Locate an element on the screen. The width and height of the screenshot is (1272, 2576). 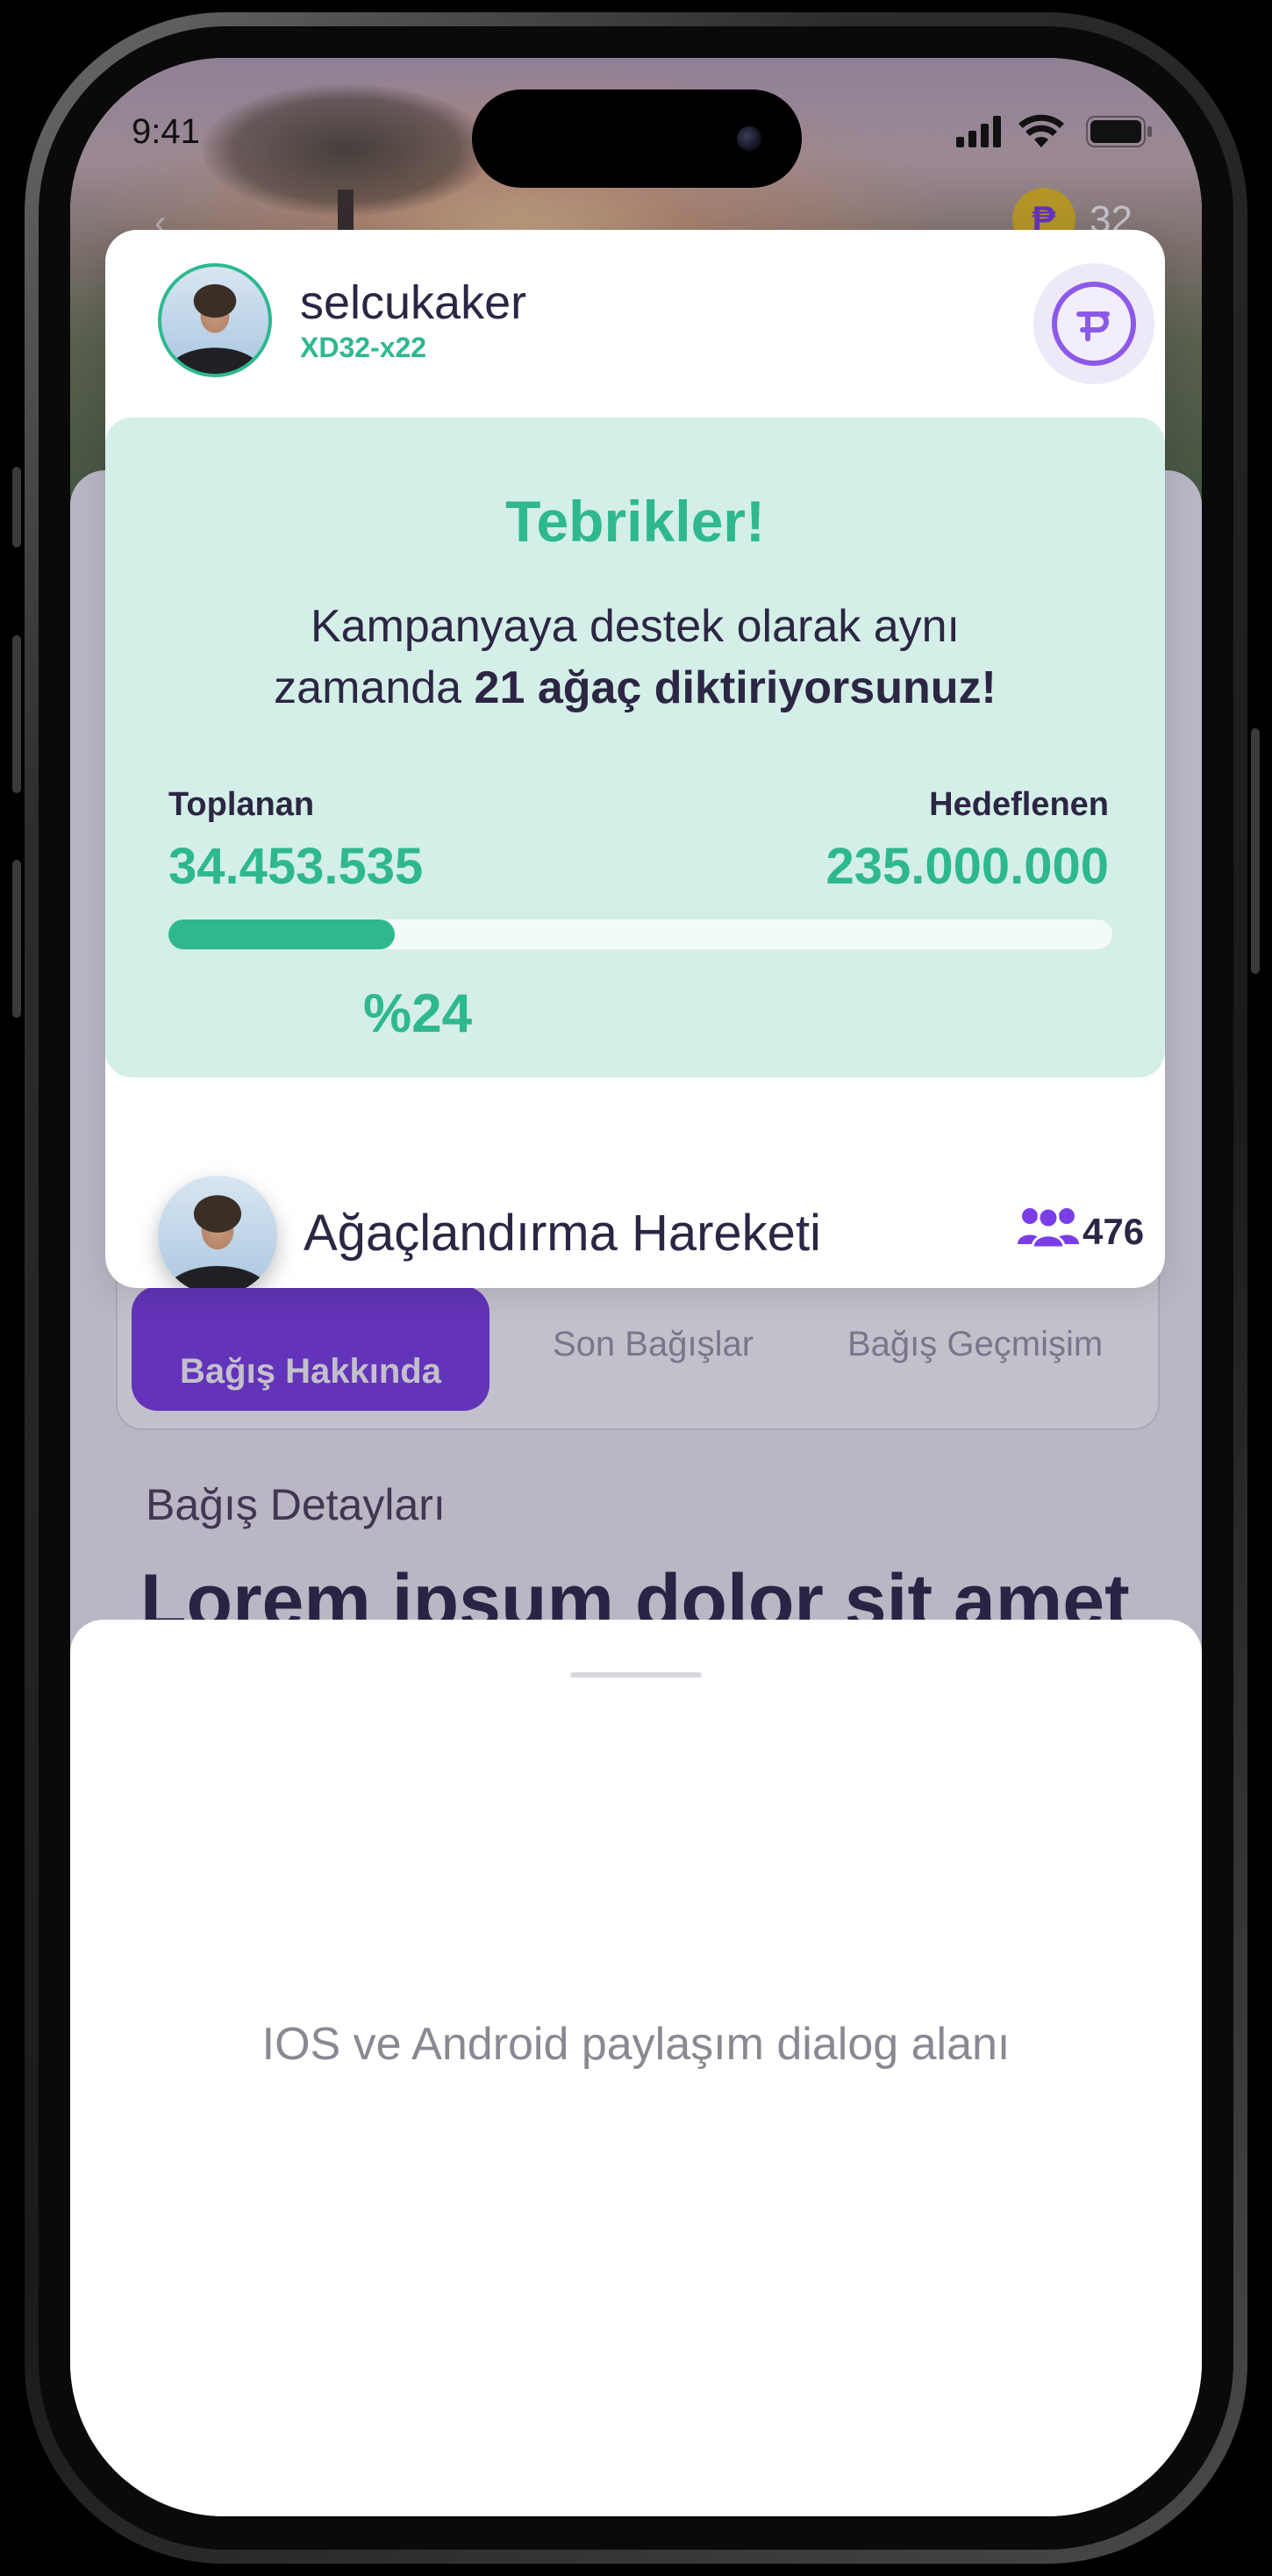
action-button is located at coordinates (16, 507).